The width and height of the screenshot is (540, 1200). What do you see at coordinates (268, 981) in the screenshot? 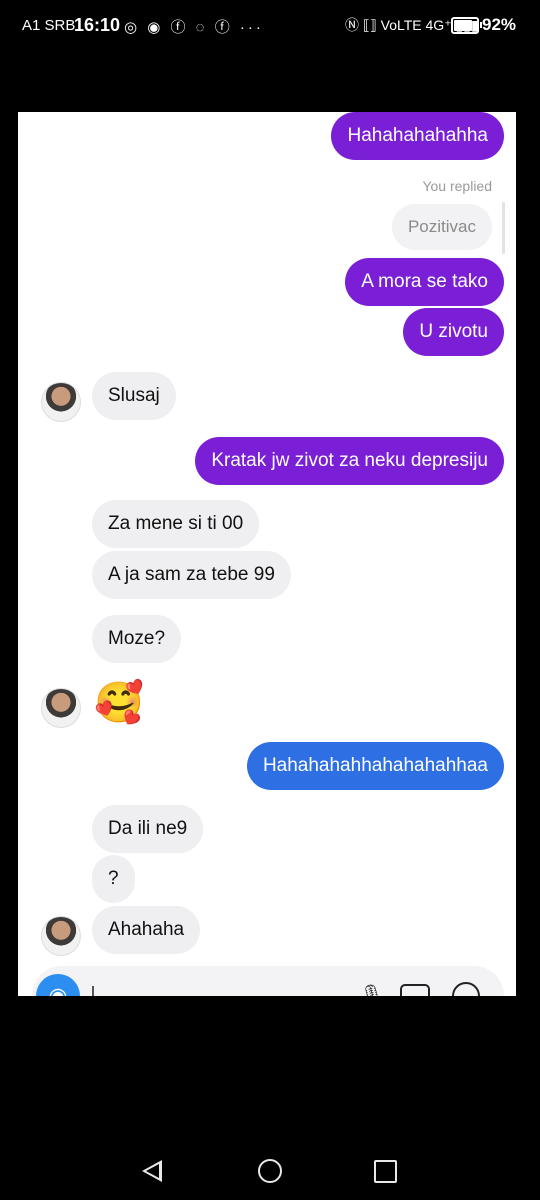
I see `message-composer: ◉ 🎙` at bounding box center [268, 981].